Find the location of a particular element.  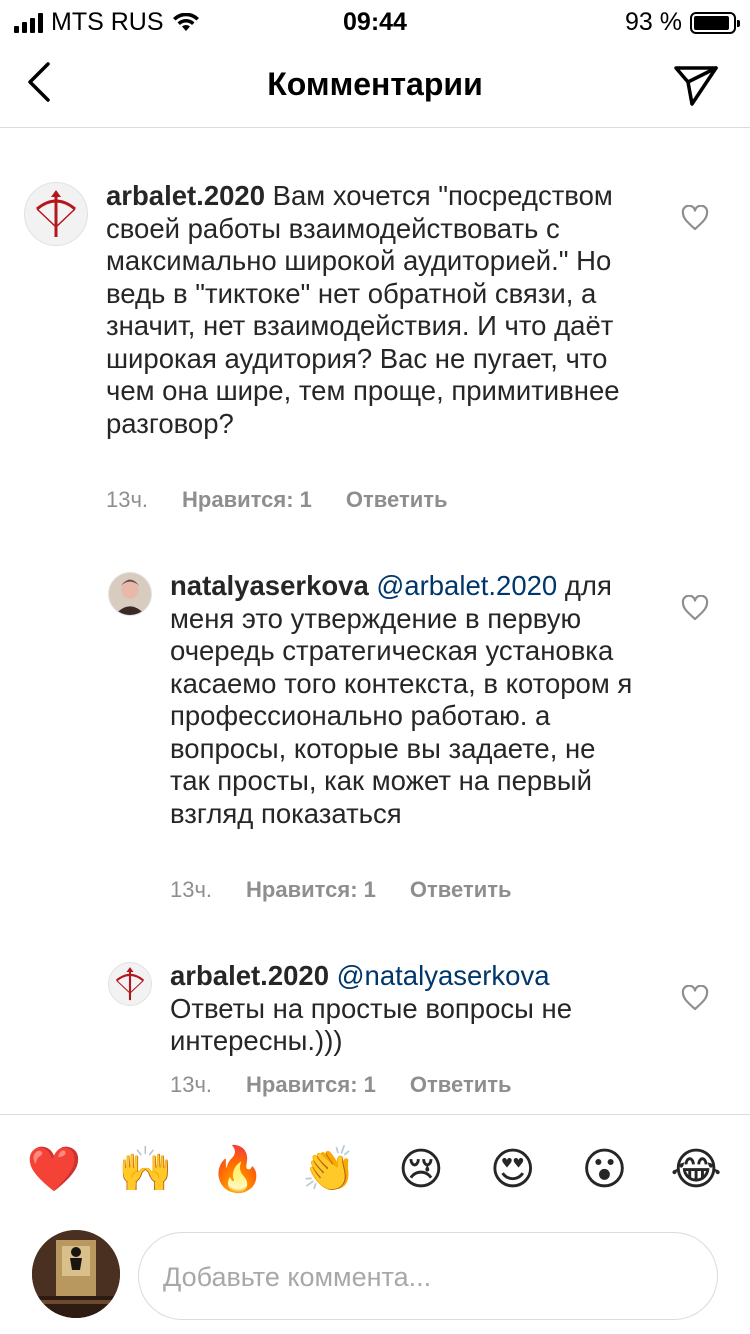

comment-input-wrapper is located at coordinates (428, 1276).